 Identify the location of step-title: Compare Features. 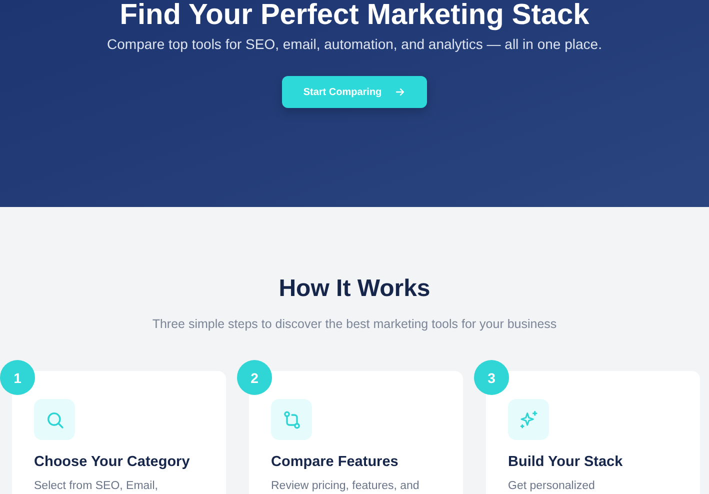
(335, 462).